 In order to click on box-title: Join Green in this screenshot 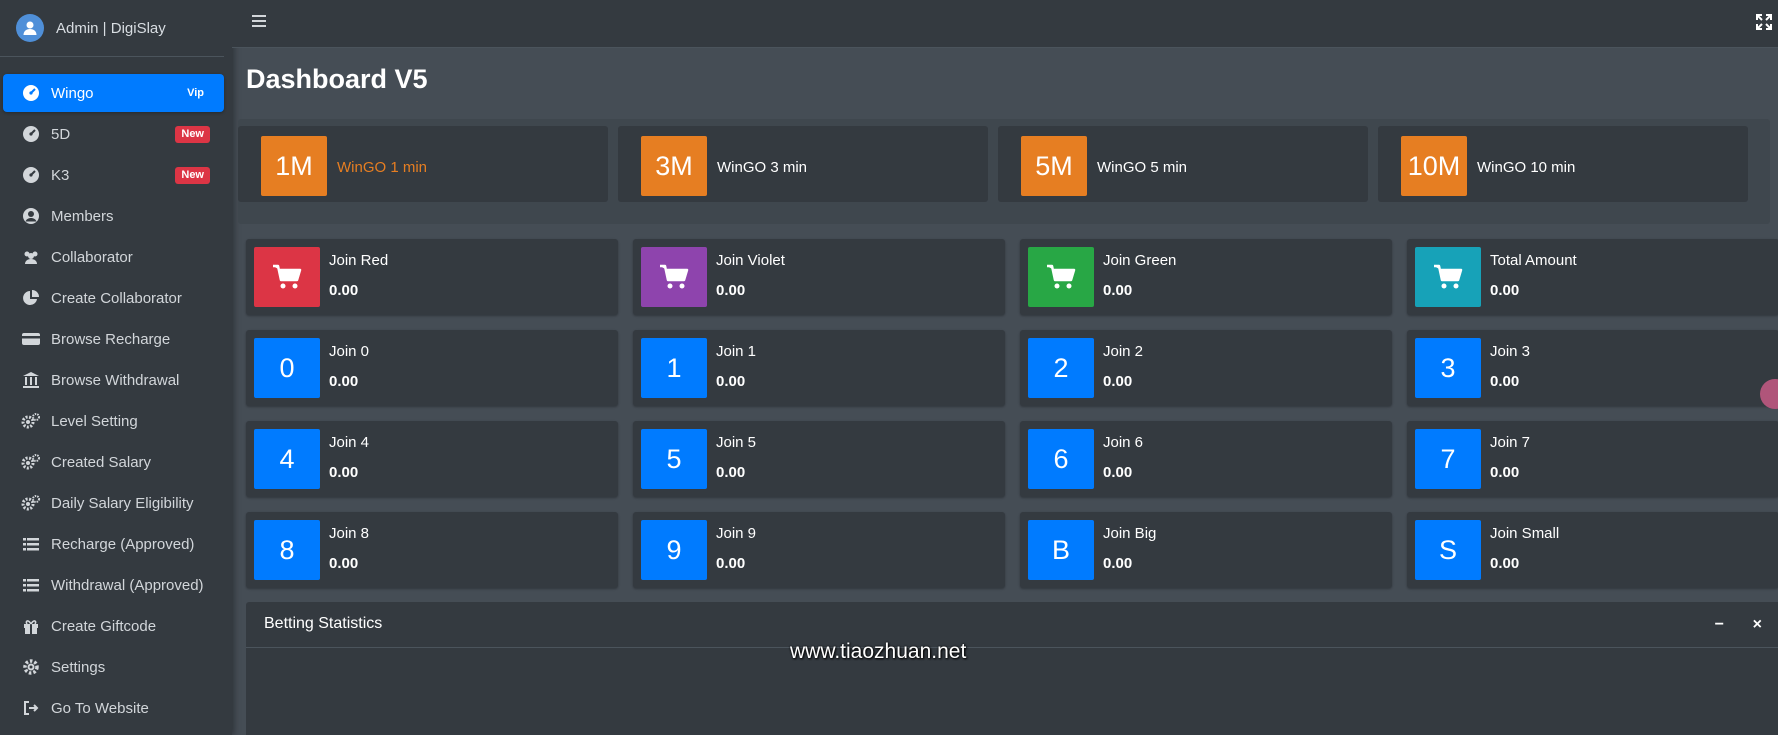, I will do `click(1140, 260)`.